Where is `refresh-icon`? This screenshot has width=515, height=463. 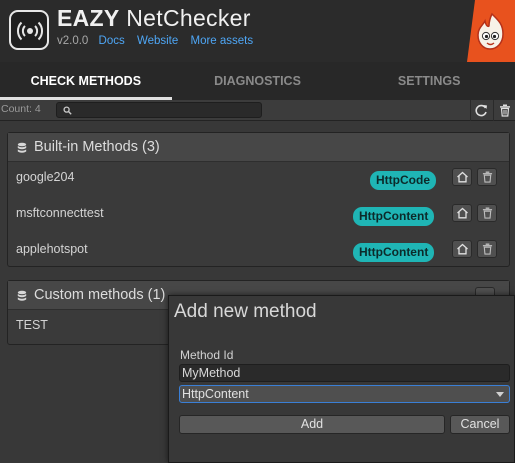
refresh-icon is located at coordinates (481, 110).